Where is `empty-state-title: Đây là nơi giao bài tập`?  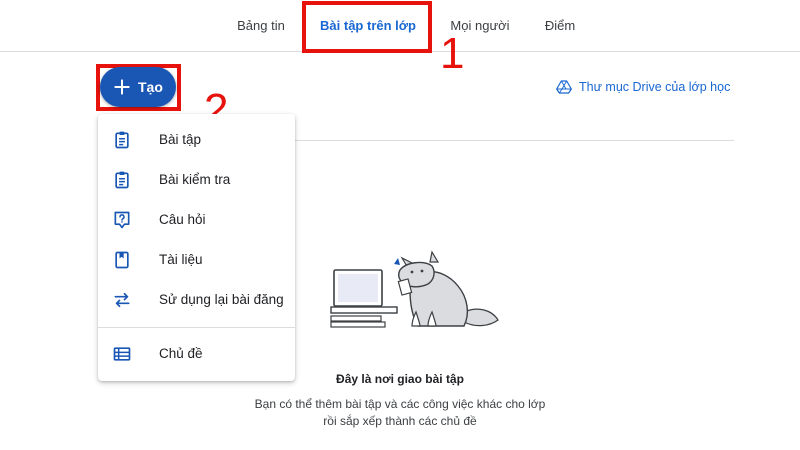 empty-state-title: Đây là nơi giao bài tập is located at coordinates (400, 379).